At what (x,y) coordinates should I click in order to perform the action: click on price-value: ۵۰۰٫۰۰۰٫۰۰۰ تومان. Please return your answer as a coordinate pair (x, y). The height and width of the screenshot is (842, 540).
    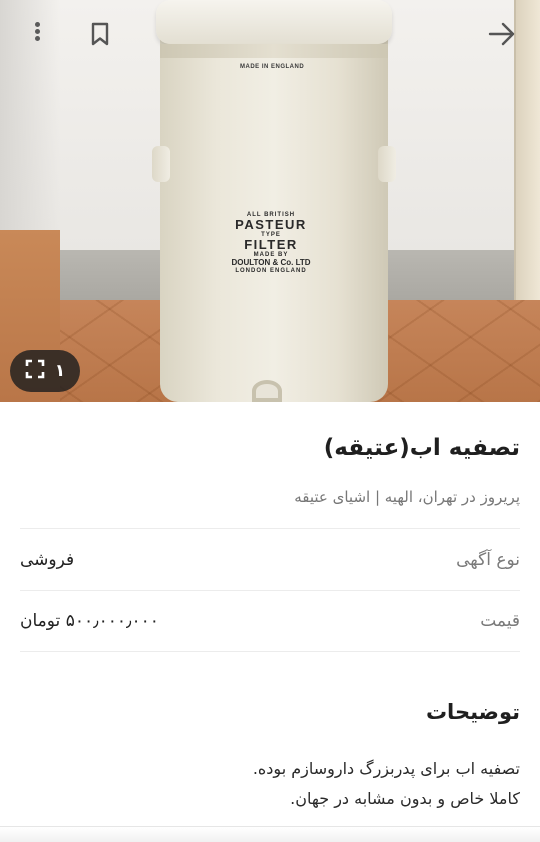
    Looking at the image, I should click on (89, 621).